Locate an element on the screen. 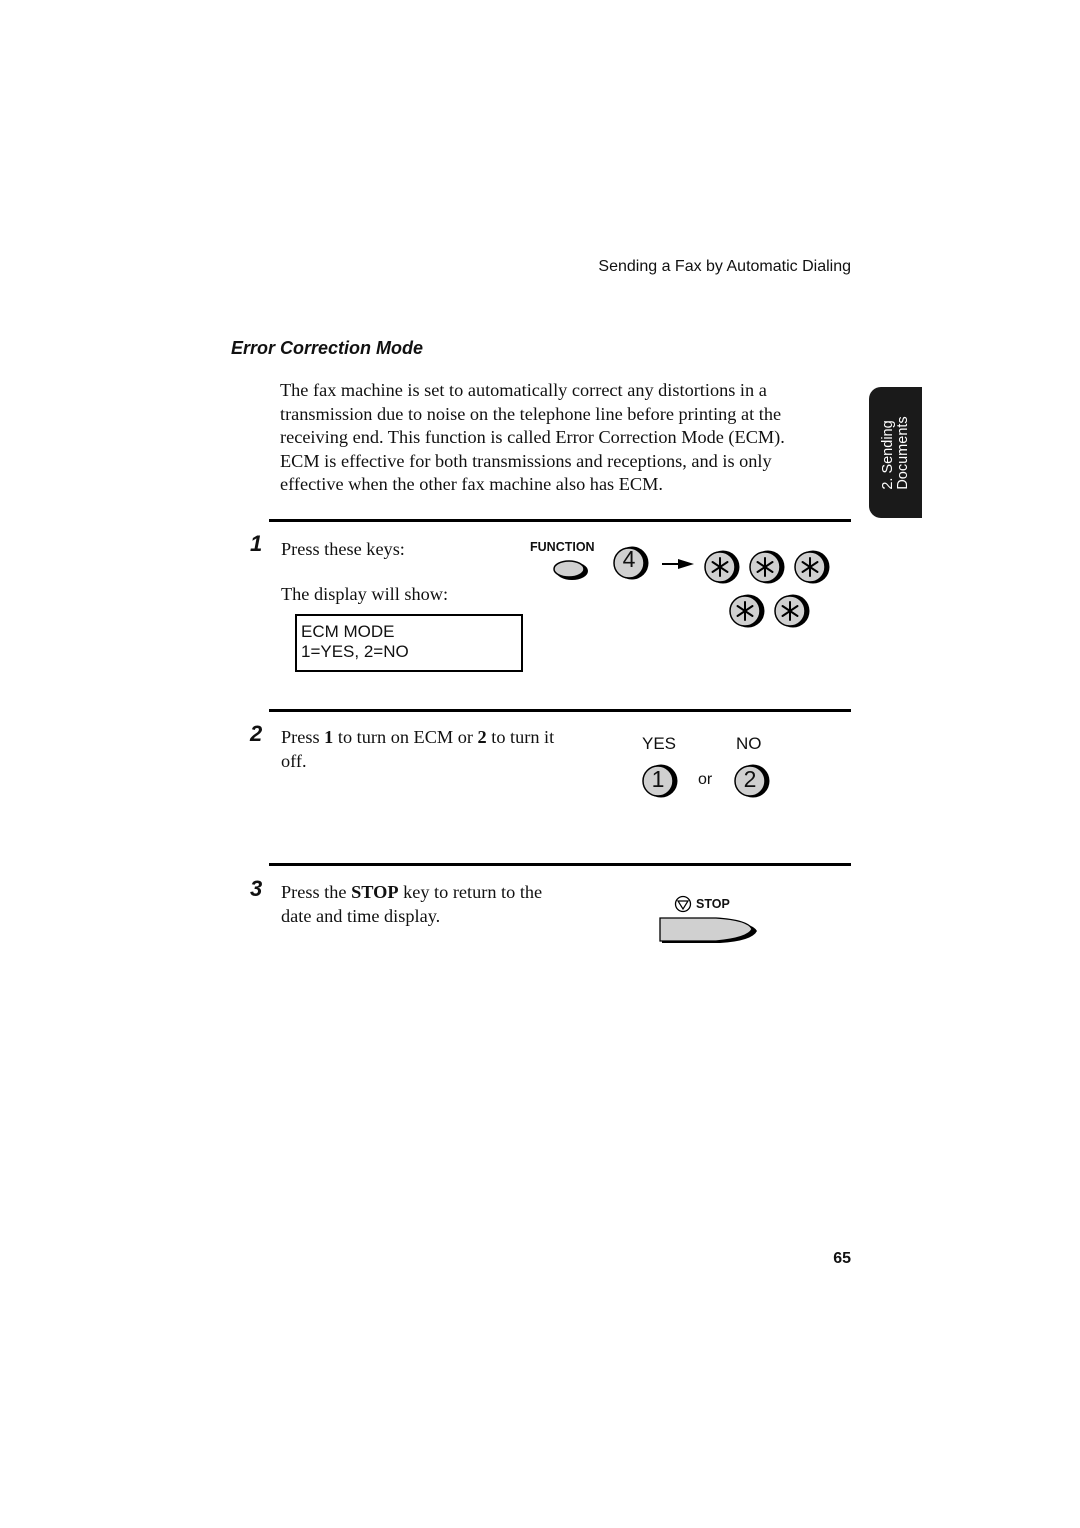  key-illustrations is located at coordinates (692, 744).